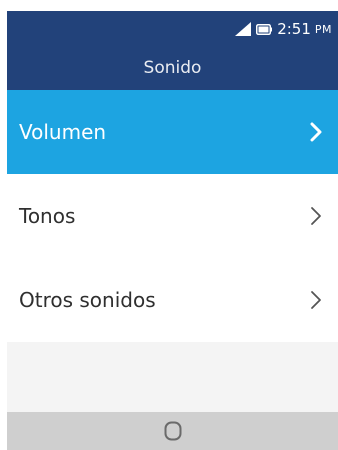 The width and height of the screenshot is (338, 450). Describe the element at coordinates (172, 68) in the screenshot. I see `page-title: Sonido` at that location.